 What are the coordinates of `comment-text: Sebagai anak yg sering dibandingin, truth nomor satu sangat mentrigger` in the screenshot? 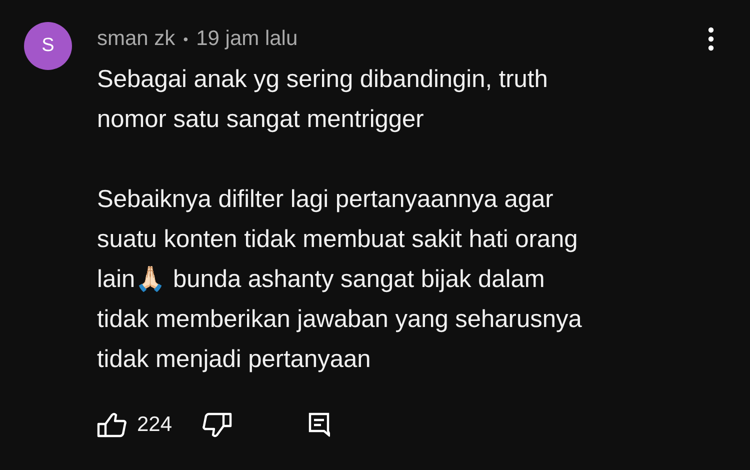 It's located at (323, 100).